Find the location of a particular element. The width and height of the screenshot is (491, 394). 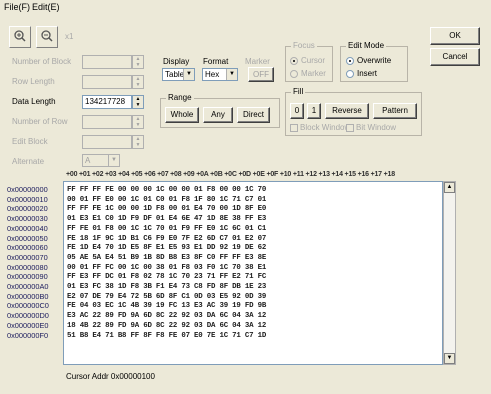

alternate-value: A is located at coordinates (88, 160).